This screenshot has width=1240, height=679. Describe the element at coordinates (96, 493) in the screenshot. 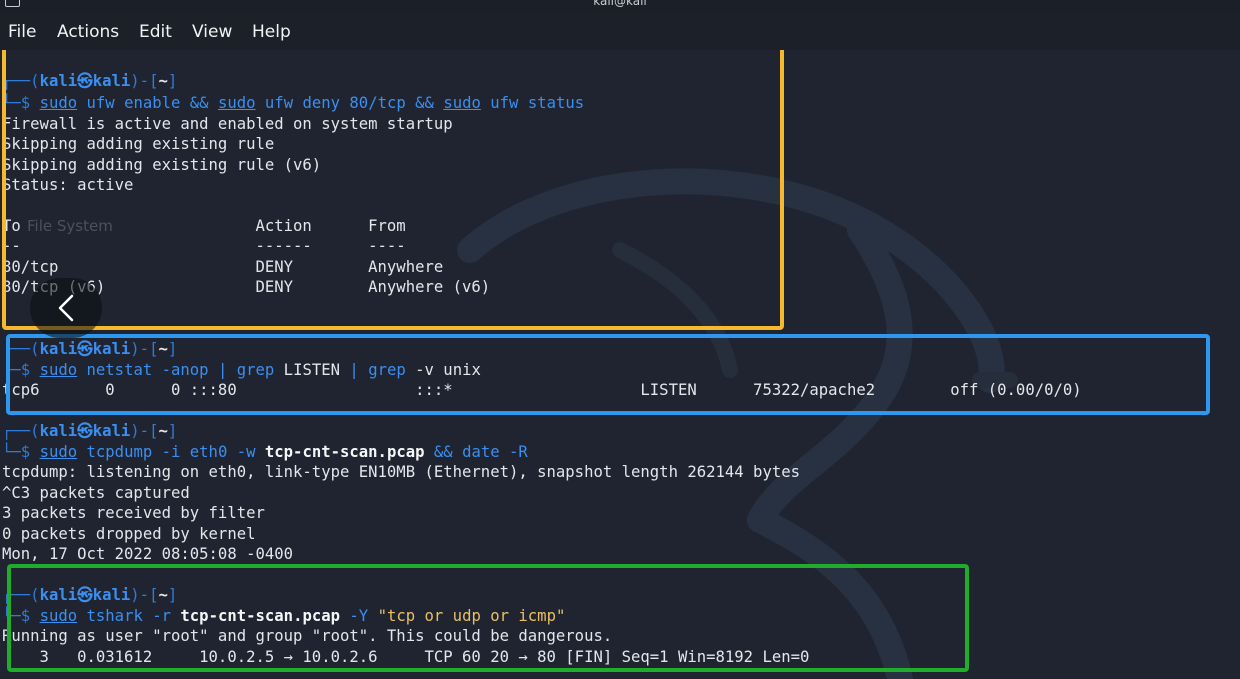

I see `output-line: ^C3 packets captured` at that location.